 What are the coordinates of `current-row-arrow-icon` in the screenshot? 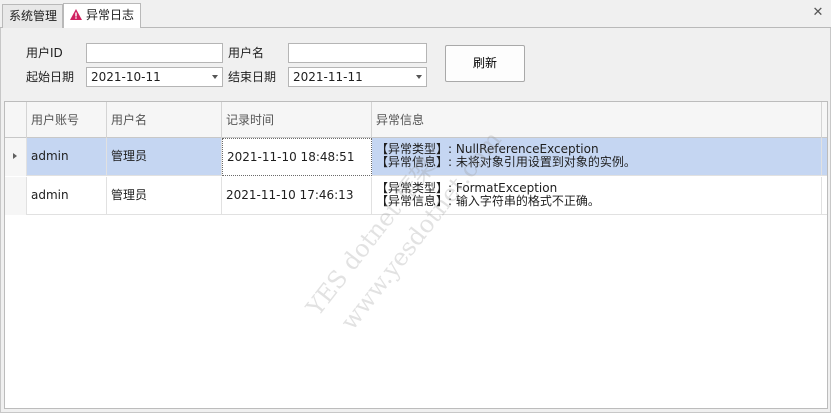 It's located at (15, 156).